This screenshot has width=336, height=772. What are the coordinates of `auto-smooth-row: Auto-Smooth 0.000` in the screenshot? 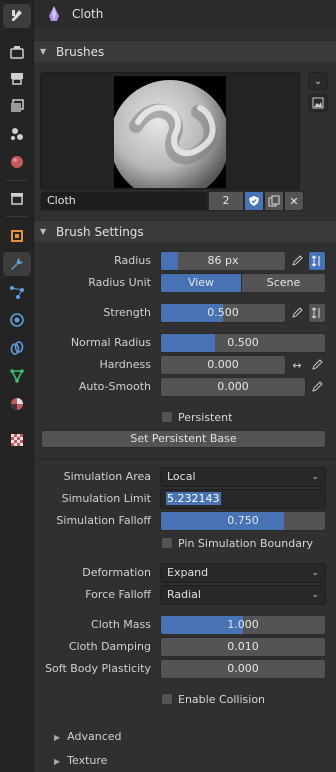 It's located at (185, 387).